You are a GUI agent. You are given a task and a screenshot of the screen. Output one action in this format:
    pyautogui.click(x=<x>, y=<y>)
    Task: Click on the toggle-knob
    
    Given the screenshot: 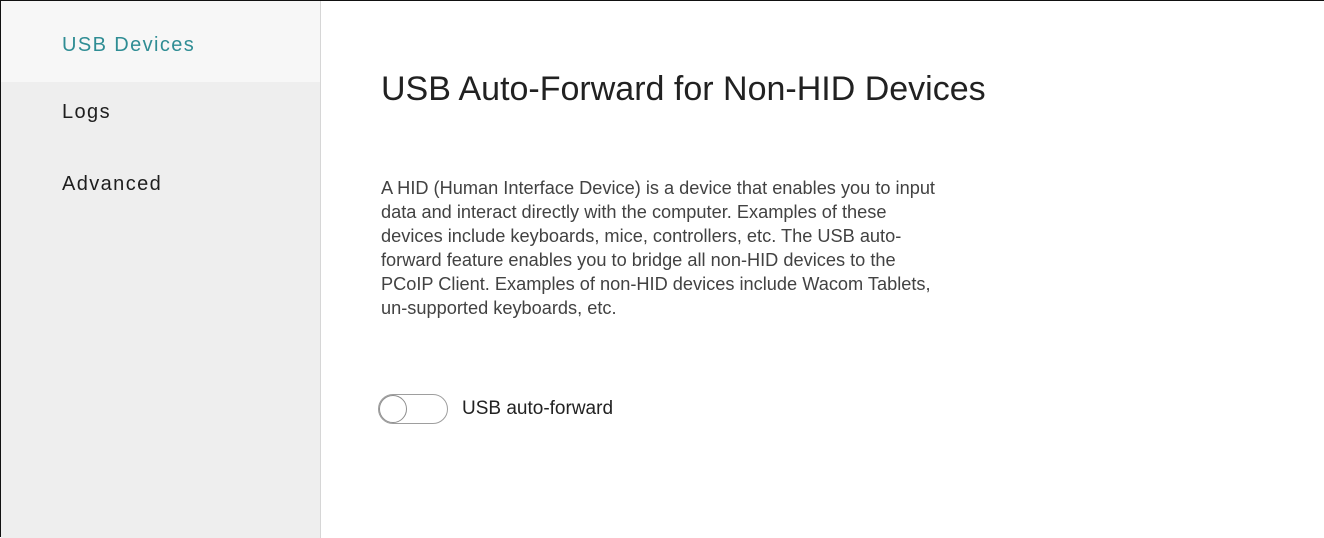 What is the action you would take?
    pyautogui.click(x=393, y=409)
    